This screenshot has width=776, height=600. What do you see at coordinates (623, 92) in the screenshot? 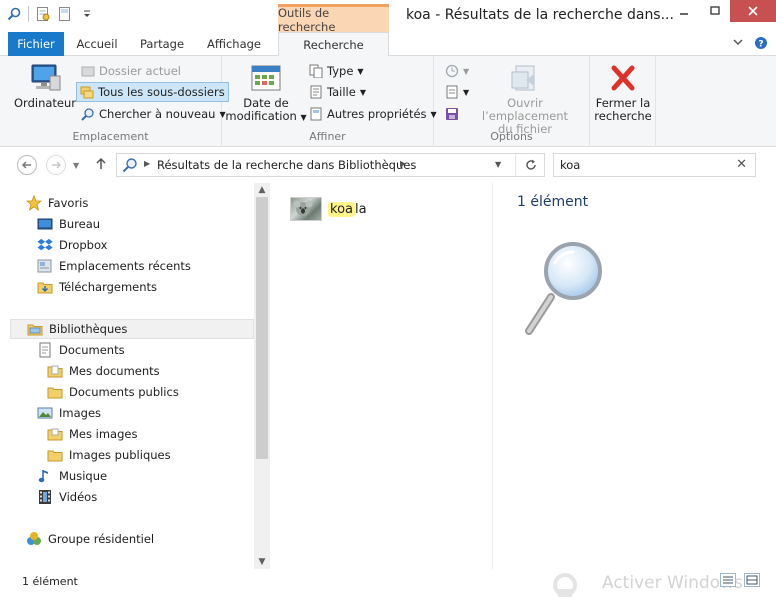
I see `close-search-button: Fermer la recherche` at bounding box center [623, 92].